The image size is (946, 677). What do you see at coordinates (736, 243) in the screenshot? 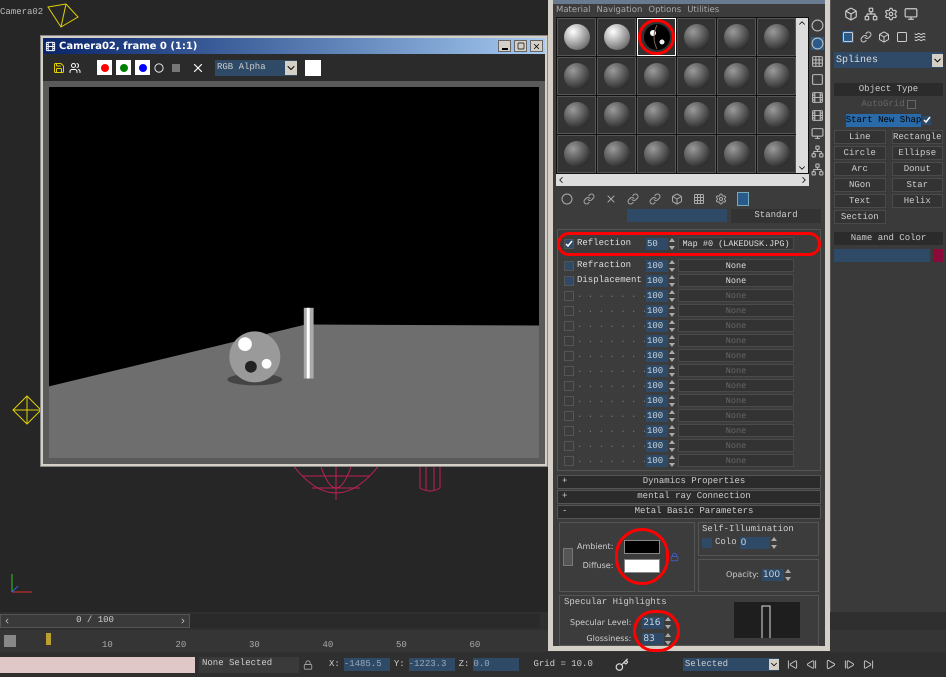
I see `map-button: Map #0 (LAKEDUSK.JPG)` at bounding box center [736, 243].